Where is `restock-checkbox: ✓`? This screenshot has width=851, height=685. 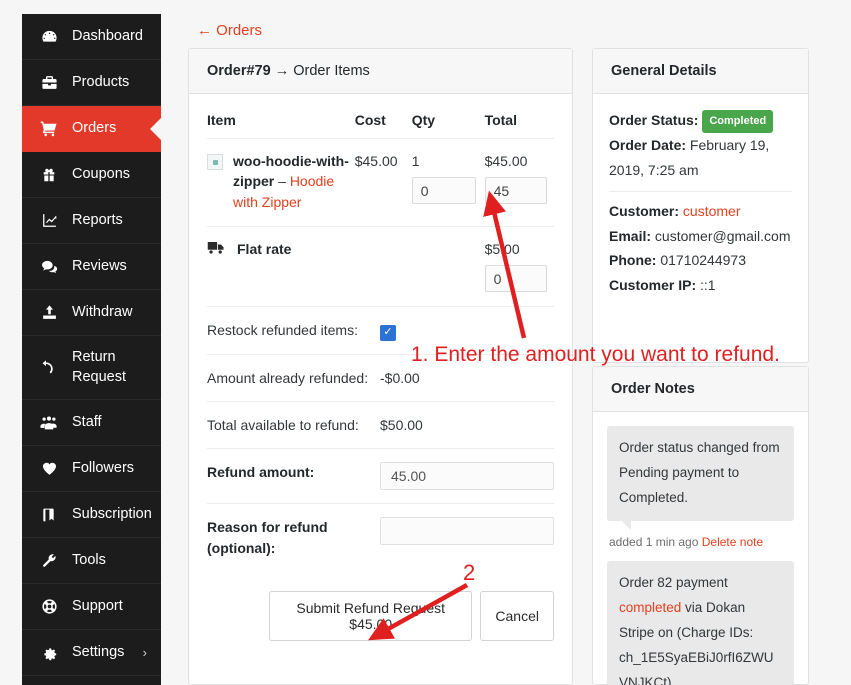
restock-checkbox: ✓ is located at coordinates (388, 332).